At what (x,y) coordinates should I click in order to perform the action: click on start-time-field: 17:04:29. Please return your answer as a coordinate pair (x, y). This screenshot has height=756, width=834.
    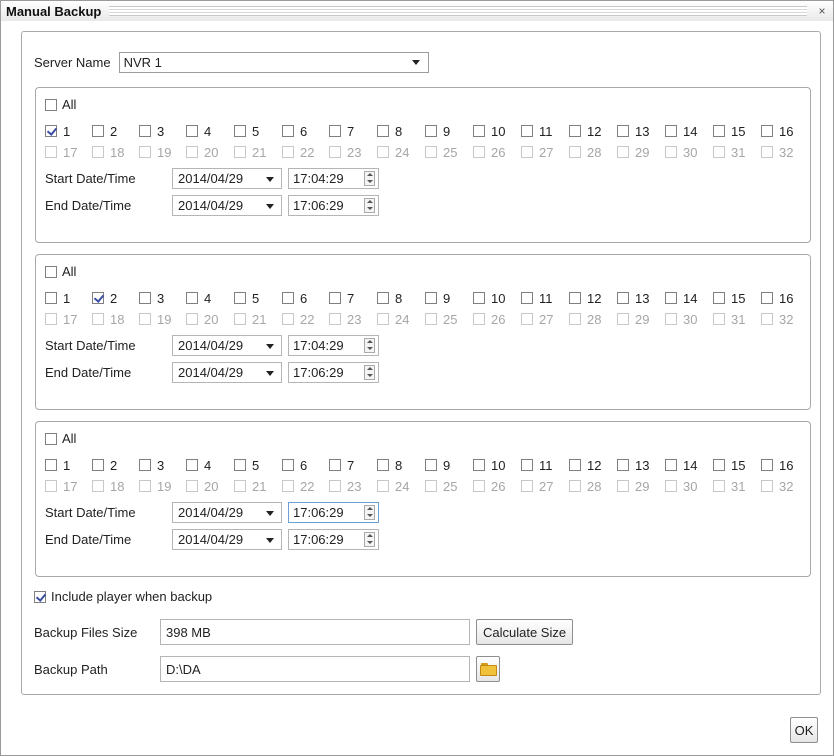
    Looking at the image, I should click on (333, 178).